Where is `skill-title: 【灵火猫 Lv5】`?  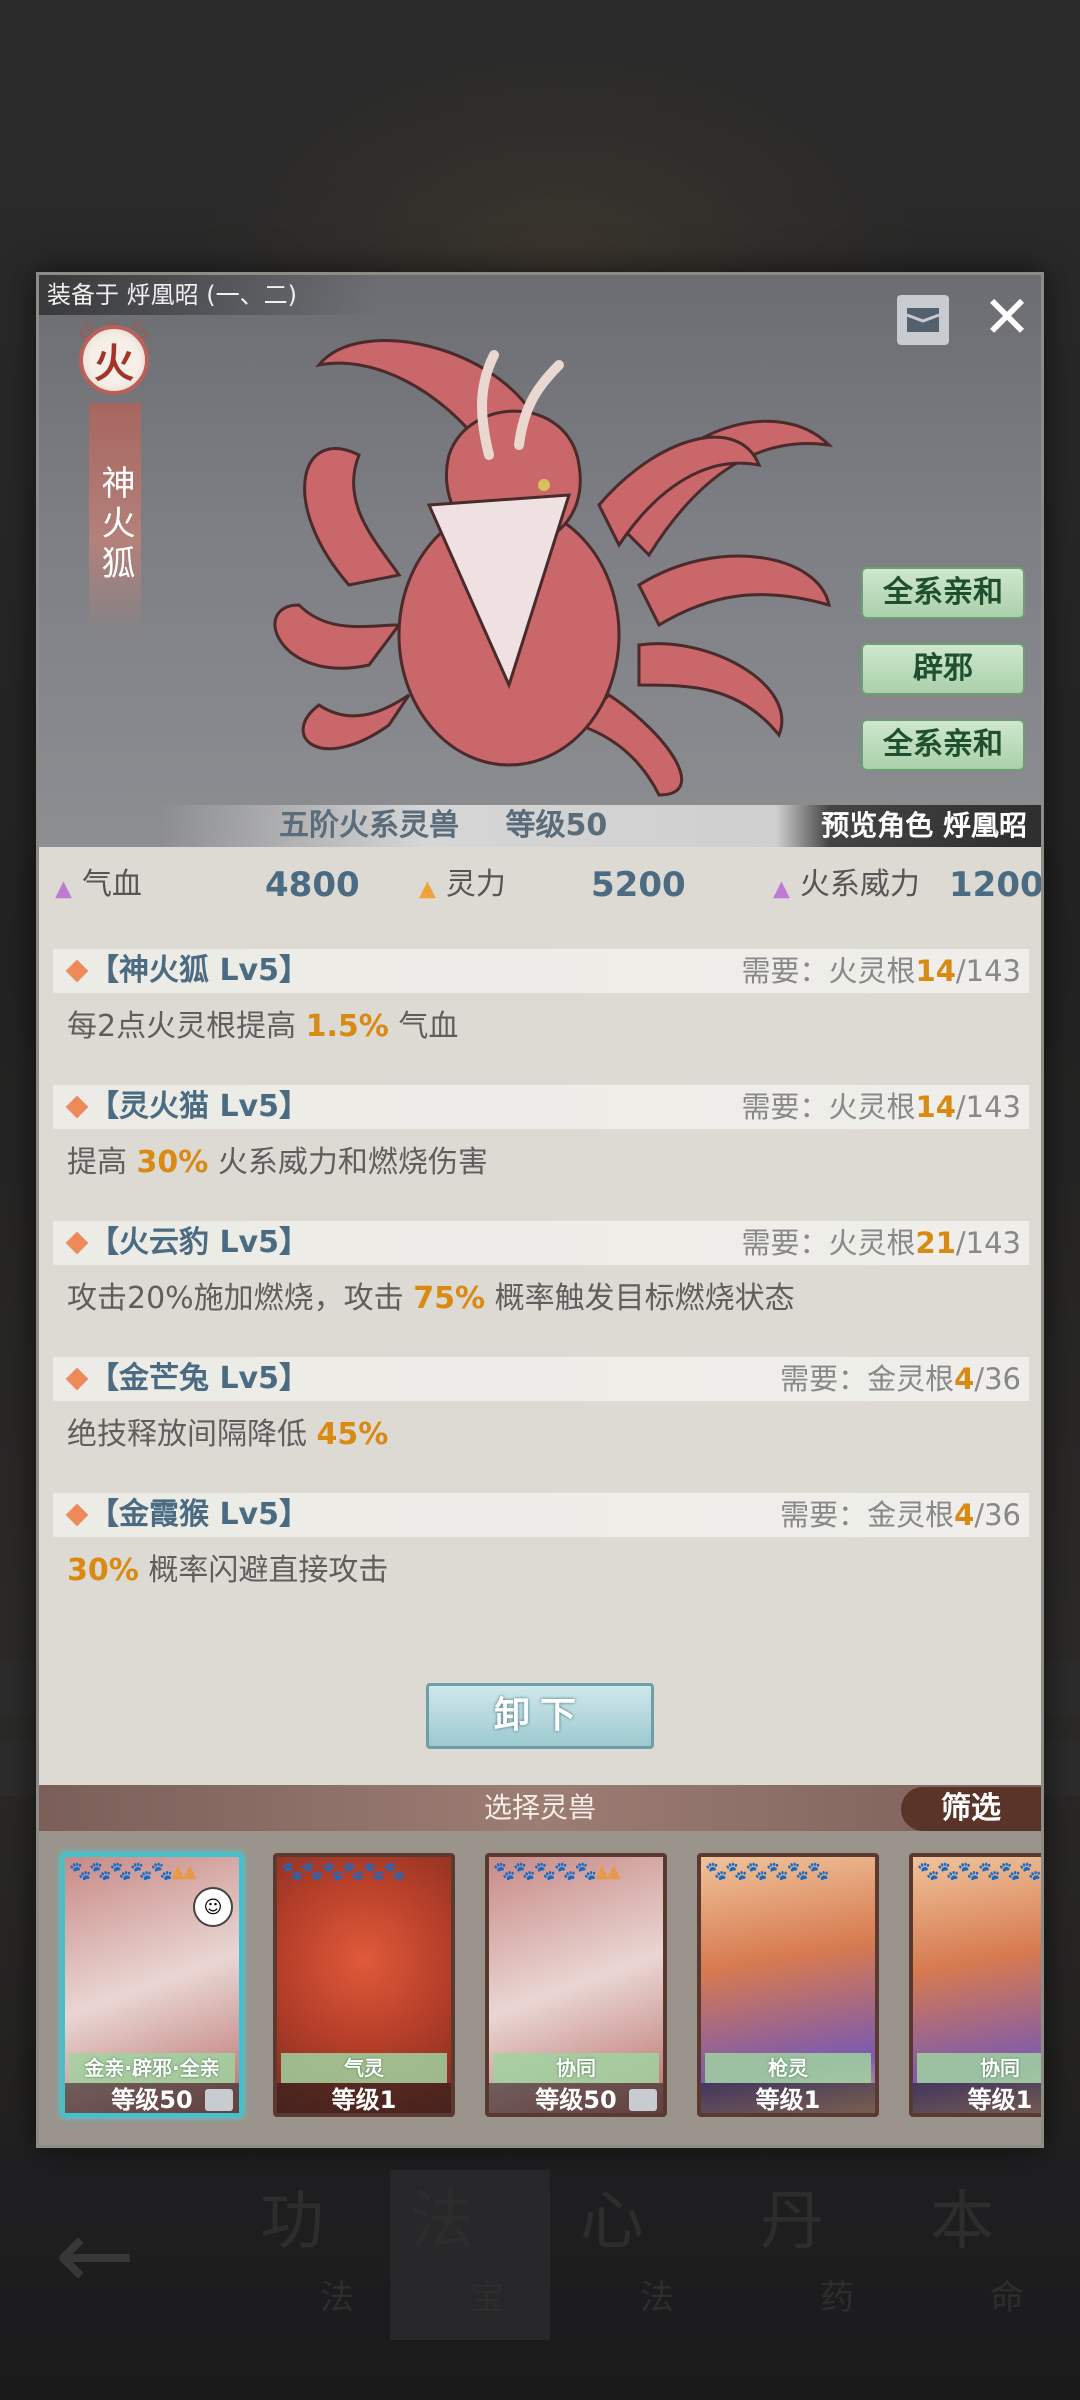 skill-title: 【灵火猫 Lv5】 is located at coordinates (199, 1106).